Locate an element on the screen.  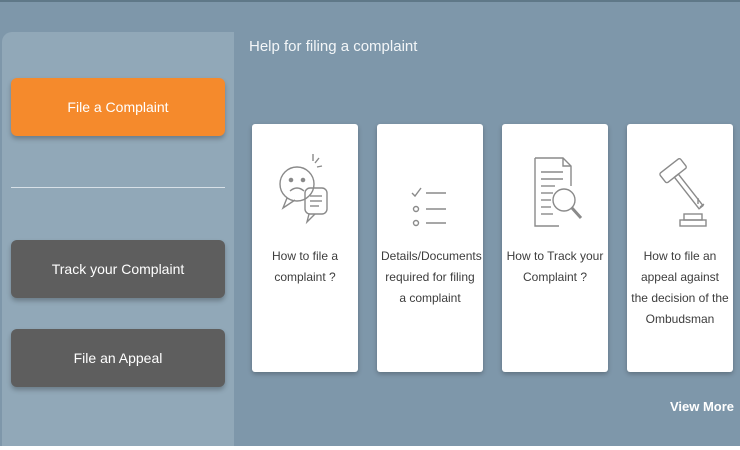
help-card-track-complaint: How to Track your Complaint ? is located at coordinates (555, 248).